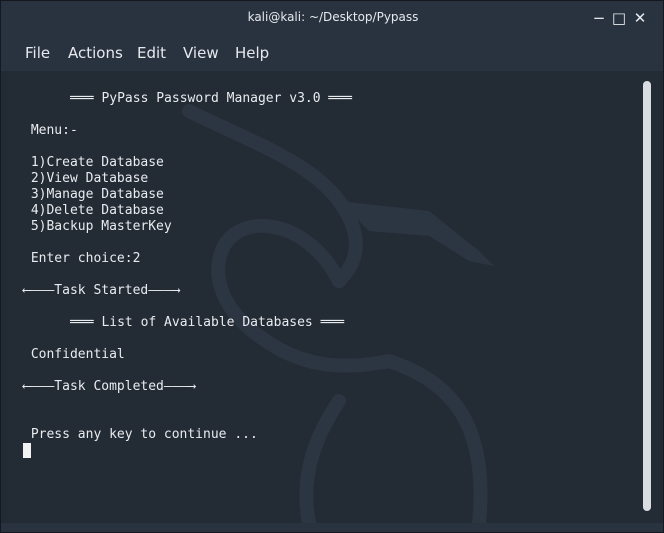 The width and height of the screenshot is (664, 533). I want to click on vertical-scrollbar, so click(647, 296).